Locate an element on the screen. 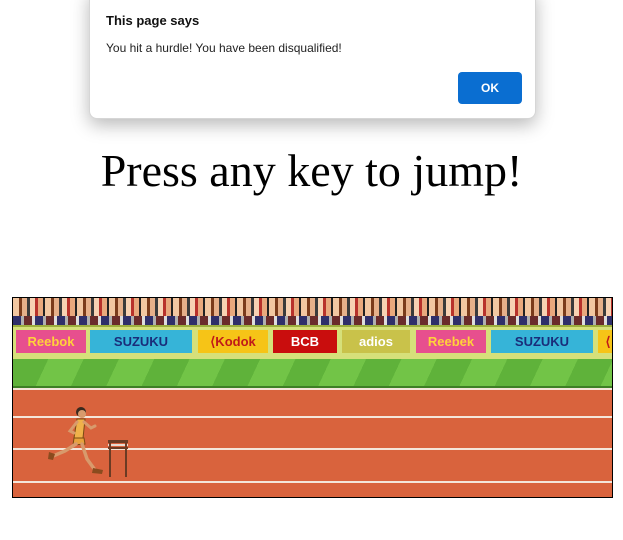 The image size is (623, 540). jump-instruction: Press any key to jump! is located at coordinates (311, 170).